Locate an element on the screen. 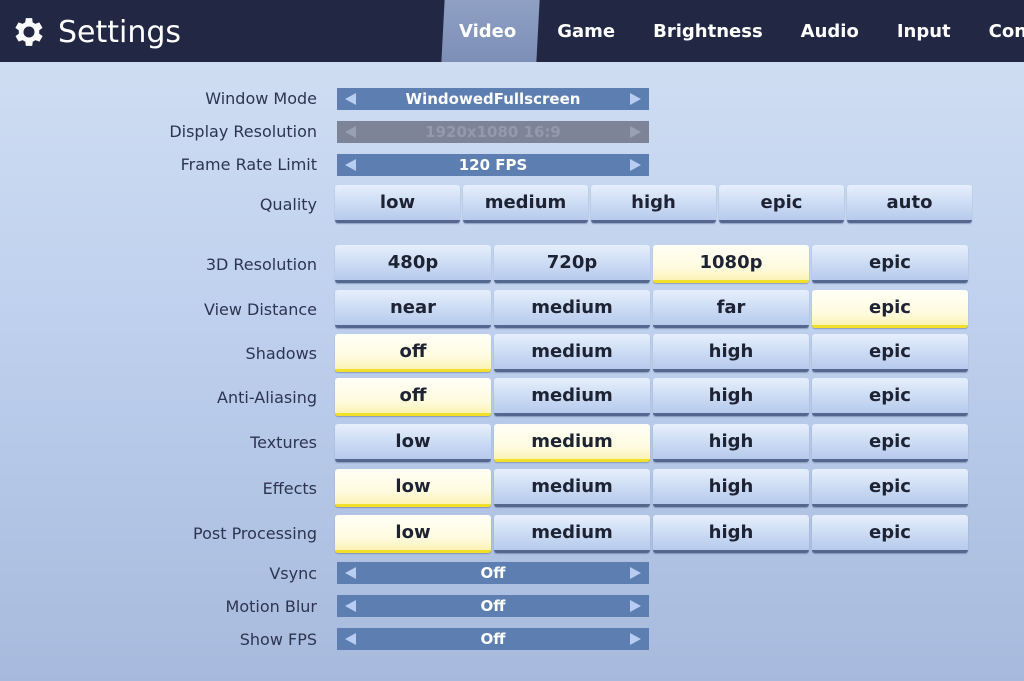 Image resolution: width=1024 pixels, height=681 pixels. anti-aliasing-options: off medium high epic is located at coordinates (651, 397).